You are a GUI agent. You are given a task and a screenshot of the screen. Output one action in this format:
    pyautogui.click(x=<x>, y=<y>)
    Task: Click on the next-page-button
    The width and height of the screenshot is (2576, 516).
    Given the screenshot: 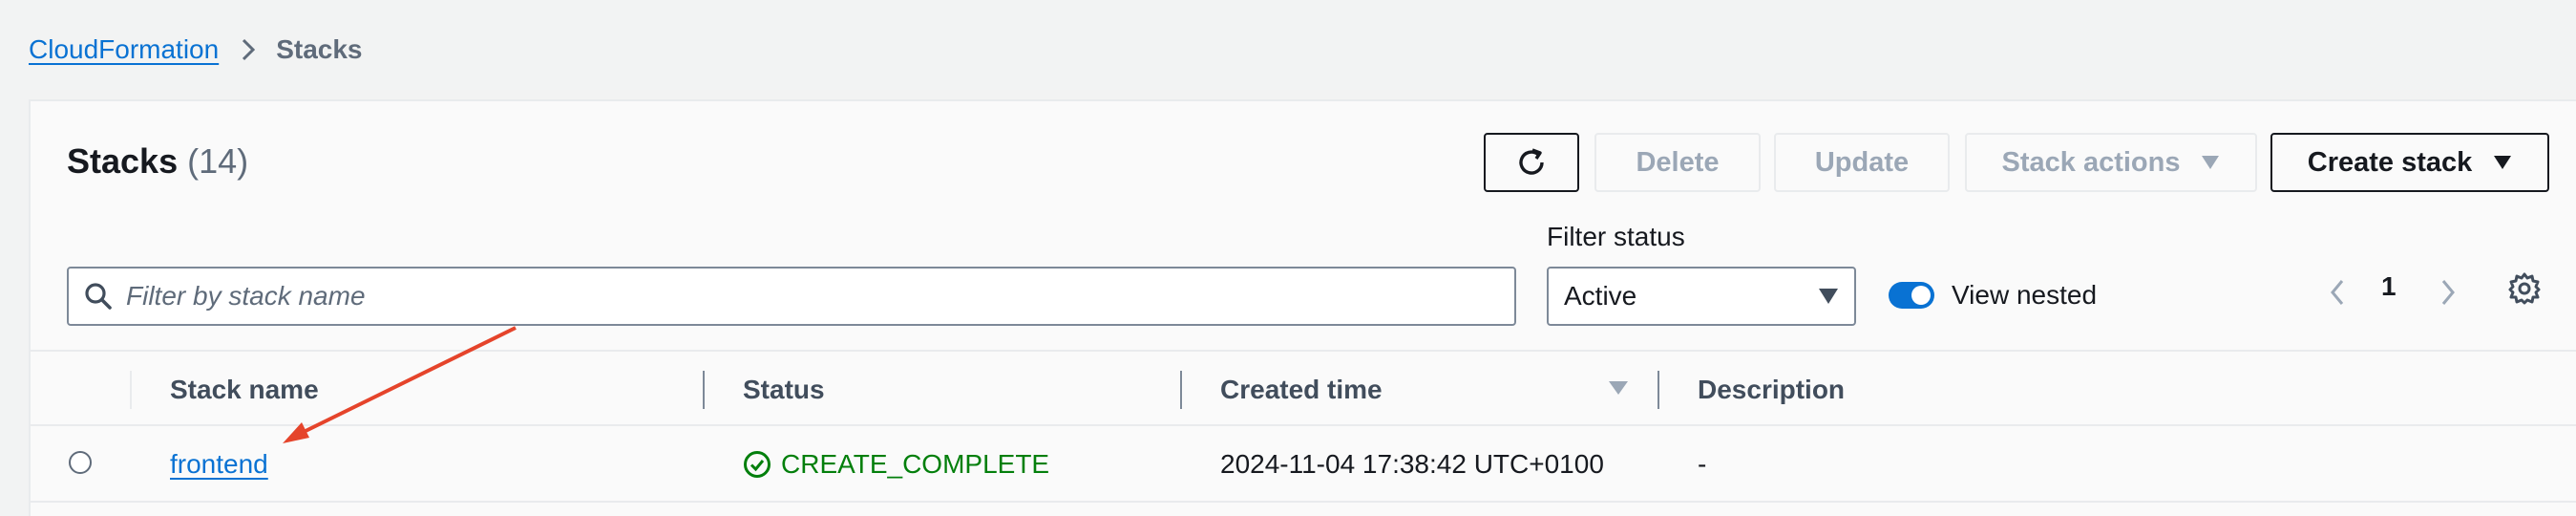 What is the action you would take?
    pyautogui.click(x=2448, y=293)
    